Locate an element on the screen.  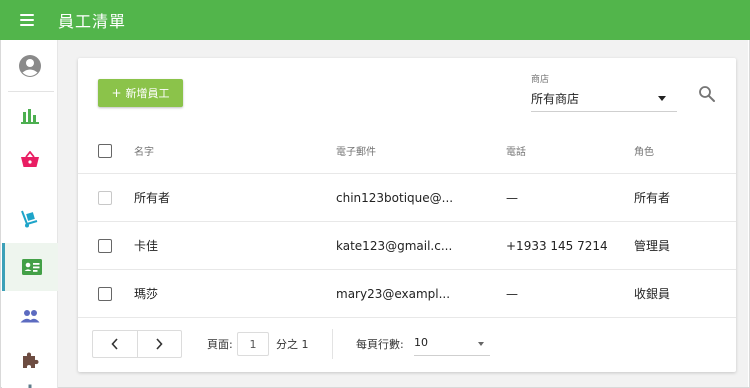
chevron-left-icon is located at coordinates (114, 344).